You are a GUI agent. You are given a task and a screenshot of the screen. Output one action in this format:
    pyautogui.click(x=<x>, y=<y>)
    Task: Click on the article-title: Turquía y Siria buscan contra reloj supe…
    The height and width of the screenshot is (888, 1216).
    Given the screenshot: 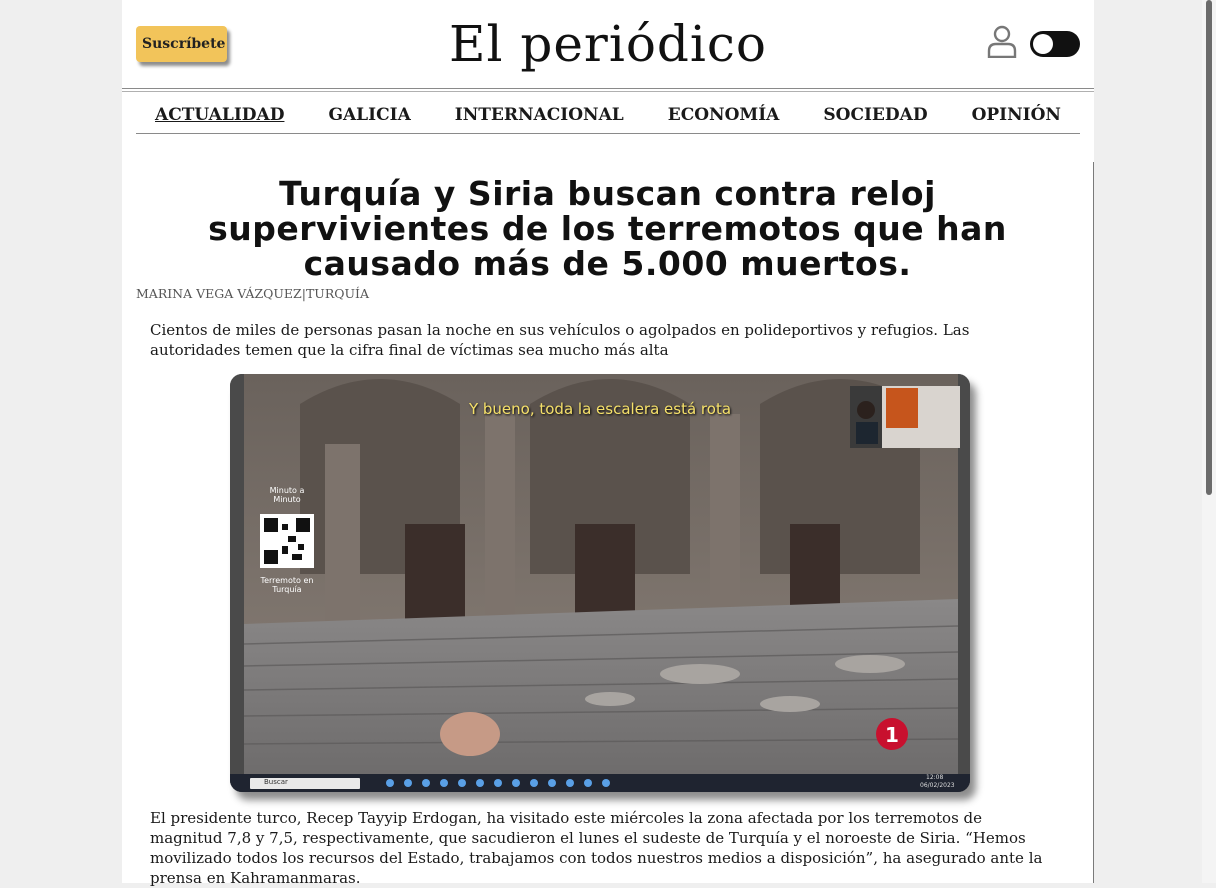 What is the action you would take?
    pyautogui.click(x=607, y=228)
    